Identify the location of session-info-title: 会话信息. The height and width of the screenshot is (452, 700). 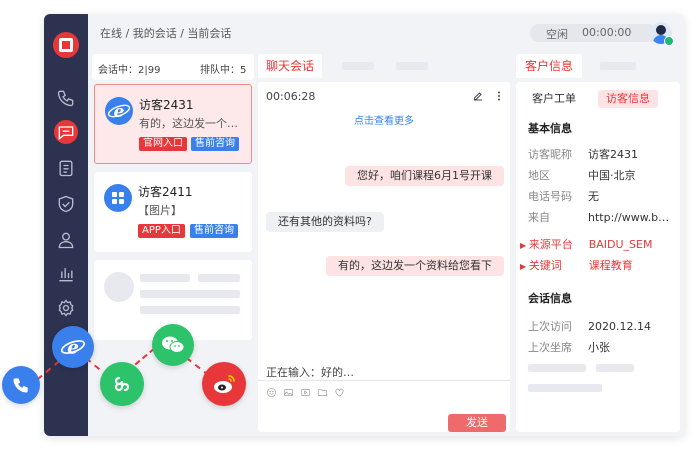
(550, 298).